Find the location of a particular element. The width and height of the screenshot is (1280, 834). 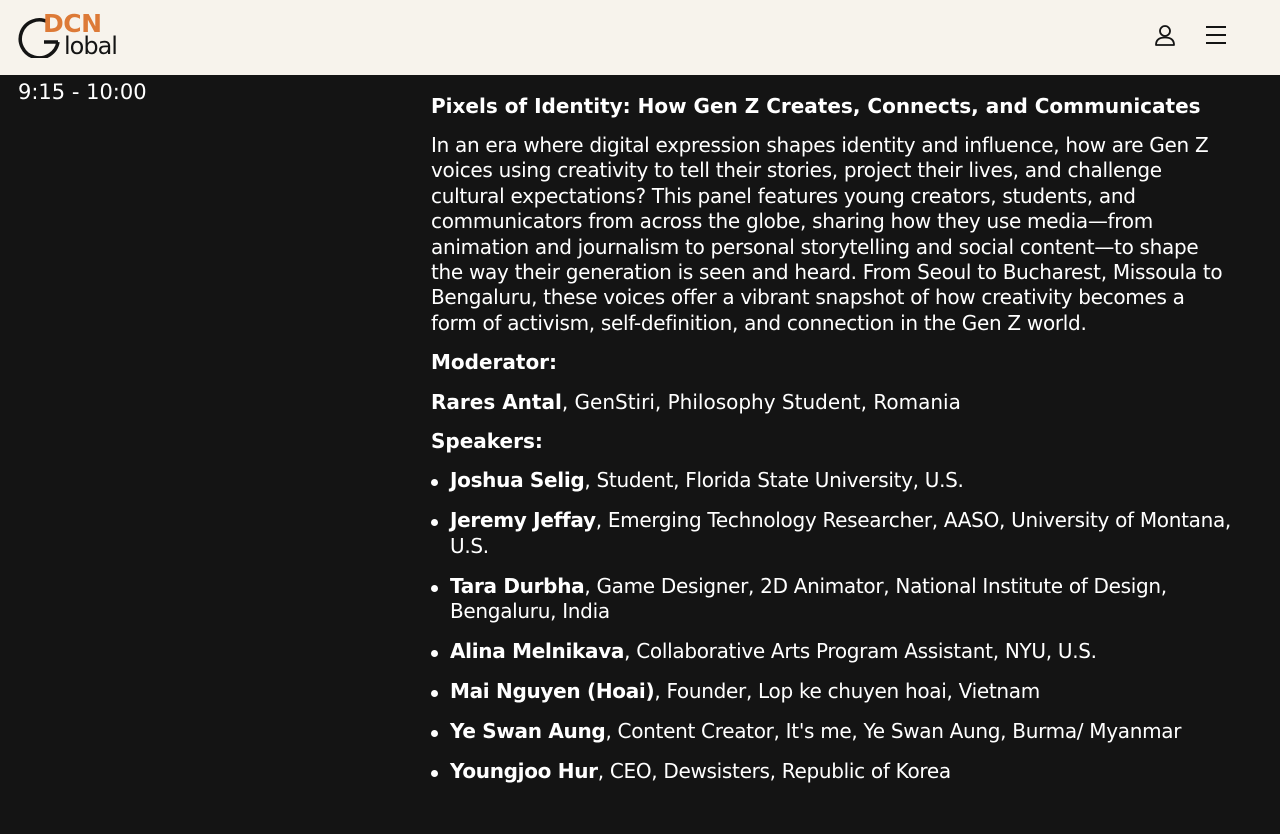

speaker-name: Alina Melnikava is located at coordinates (537, 651).